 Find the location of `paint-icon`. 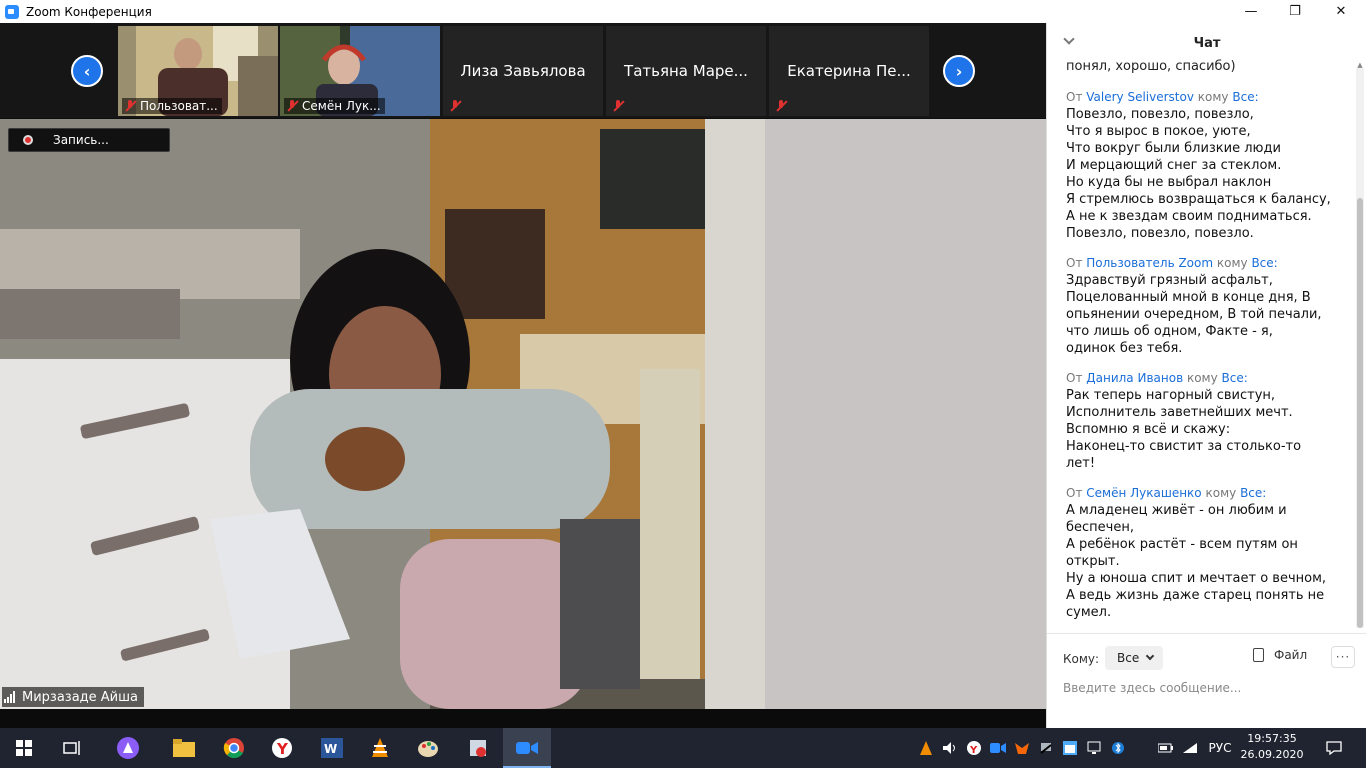

paint-icon is located at coordinates (428, 748).